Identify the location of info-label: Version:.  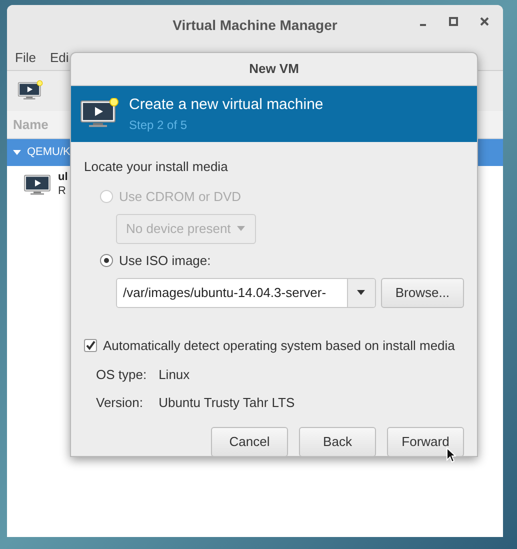
(120, 403).